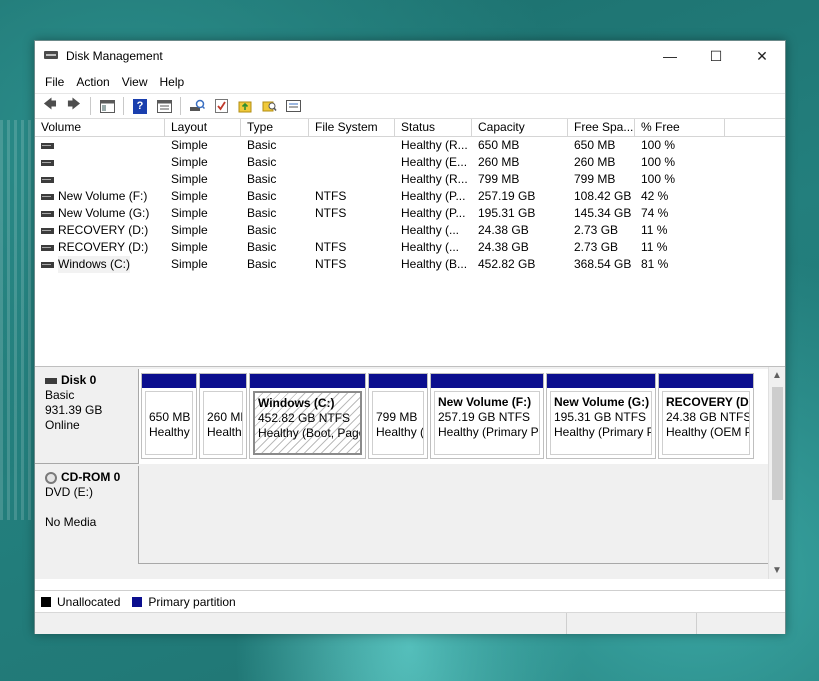 Image resolution: width=819 pixels, height=681 pixels. What do you see at coordinates (50, 106) in the screenshot?
I see `back-arrow-icon: 🡄` at bounding box center [50, 106].